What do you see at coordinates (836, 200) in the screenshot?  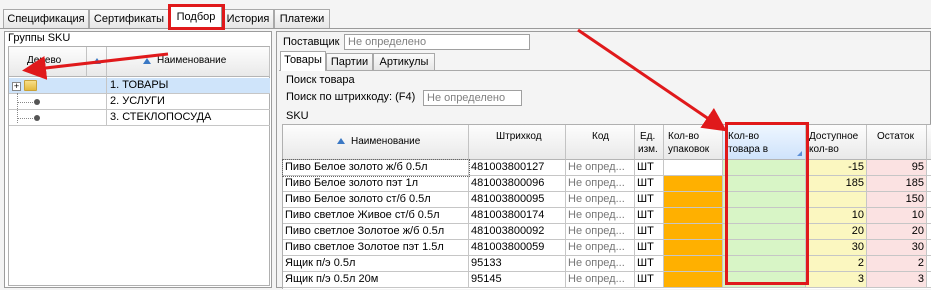 I see `cell-avail` at bounding box center [836, 200].